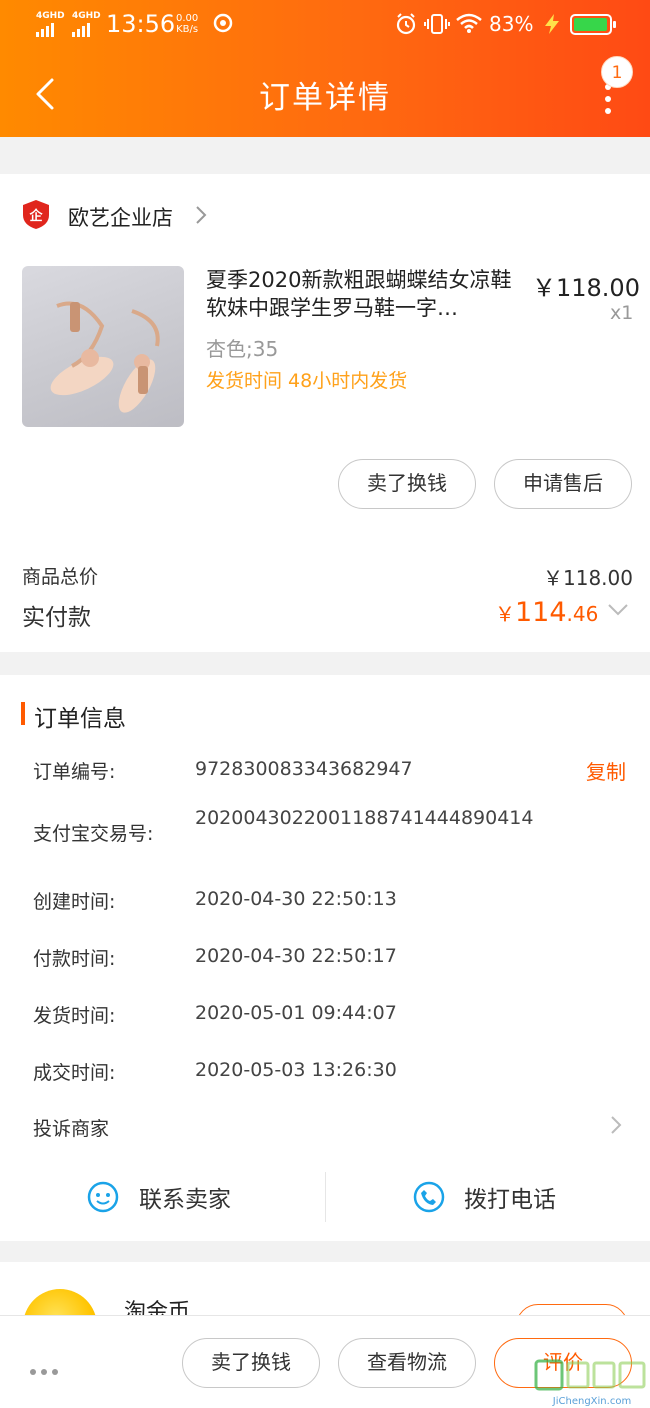 The height and width of the screenshot is (1408, 650). Describe the element at coordinates (304, 769) in the screenshot. I see `order-number-value: 972830083343682947` at that location.